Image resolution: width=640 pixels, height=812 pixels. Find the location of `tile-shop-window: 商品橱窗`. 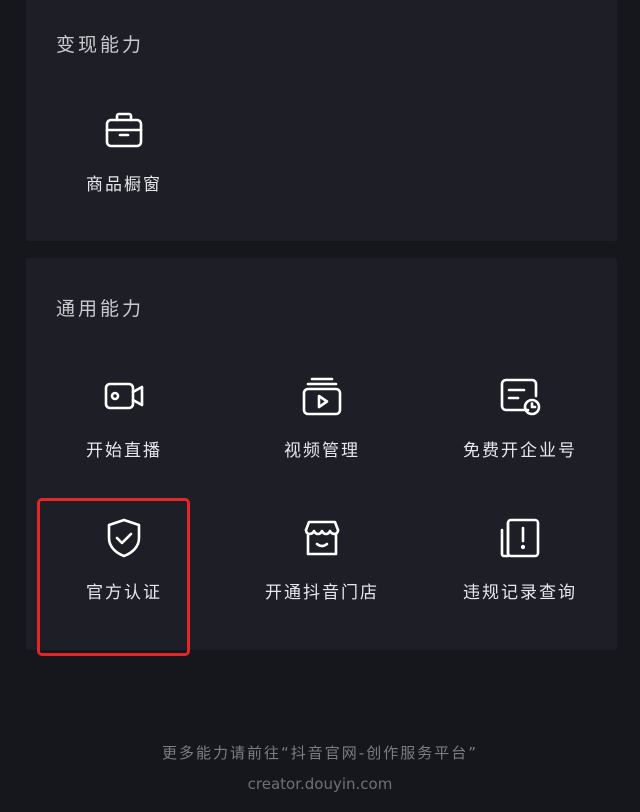

tile-shop-window: 商品橱窗 is located at coordinates (124, 168).